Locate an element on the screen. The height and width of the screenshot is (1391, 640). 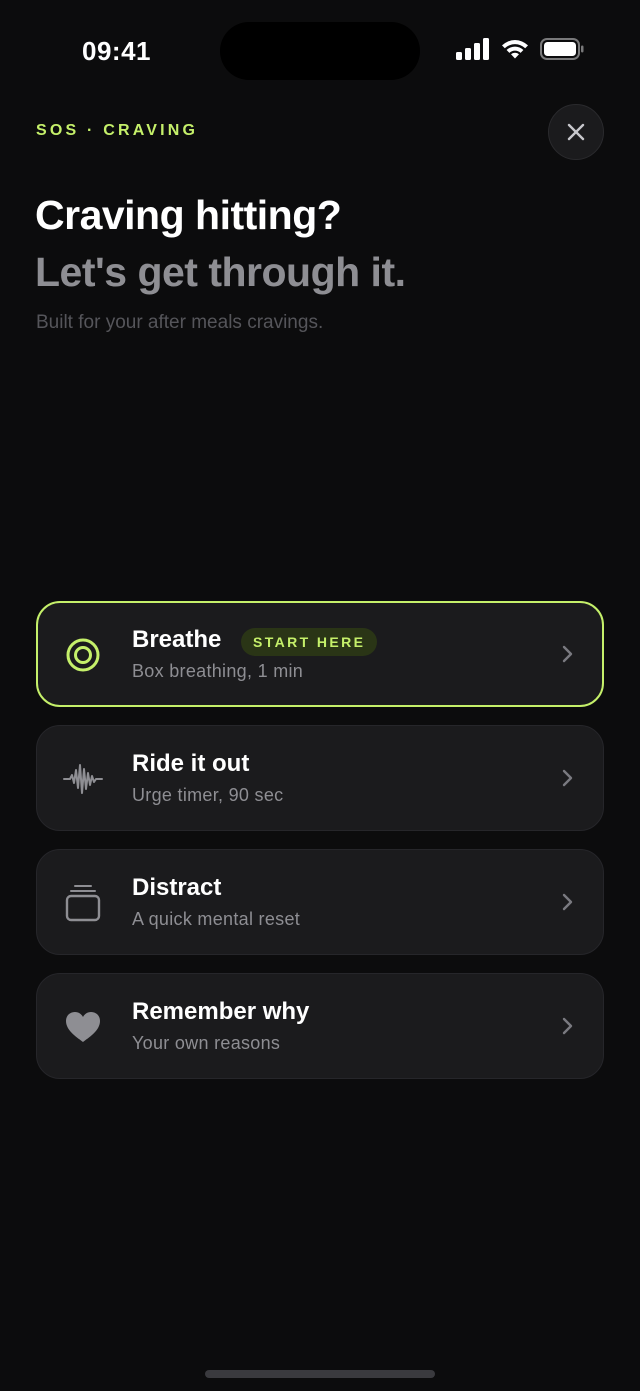
option-subtitle: A quick mental reset is located at coordinates (216, 919).